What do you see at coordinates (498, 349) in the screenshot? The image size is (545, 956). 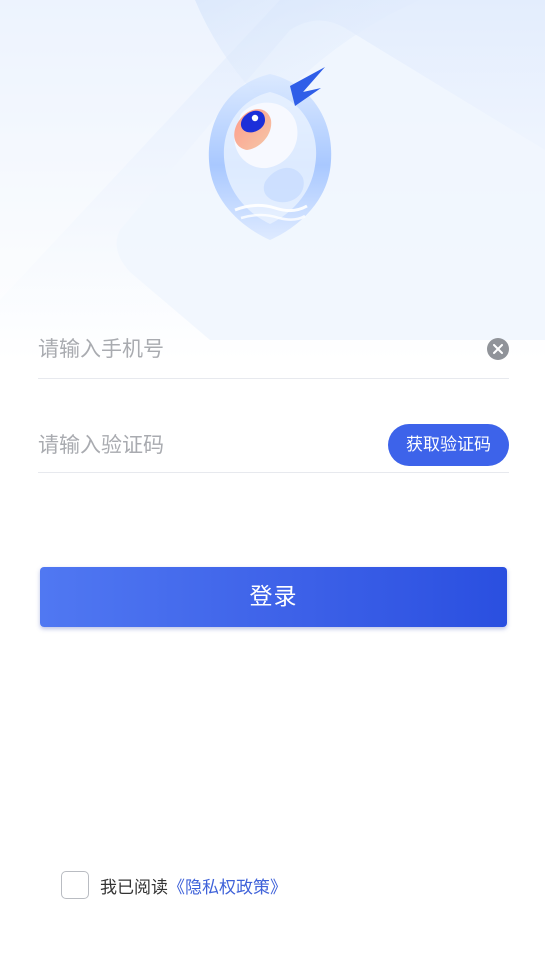 I see `clear-icon` at bounding box center [498, 349].